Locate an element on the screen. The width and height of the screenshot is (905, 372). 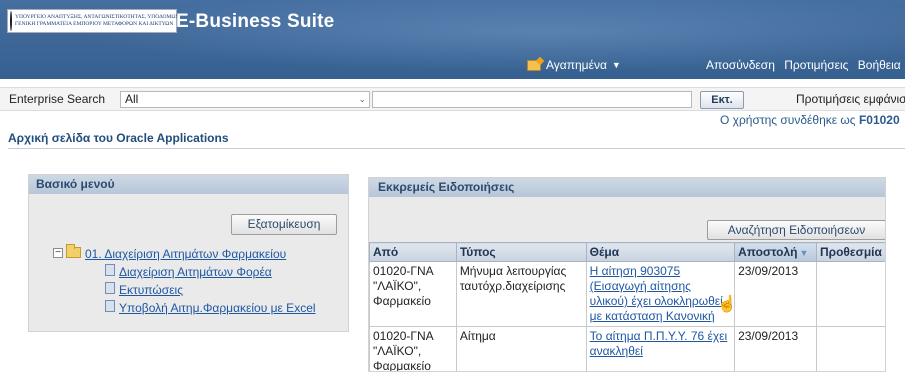
menu-item-link: Διαχείριση Αιτημάτων Φορέα is located at coordinates (195, 272).